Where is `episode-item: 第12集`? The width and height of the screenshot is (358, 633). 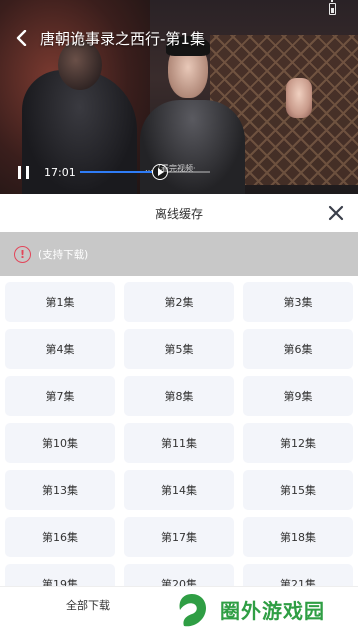 episode-item: 第12集 is located at coordinates (298, 443).